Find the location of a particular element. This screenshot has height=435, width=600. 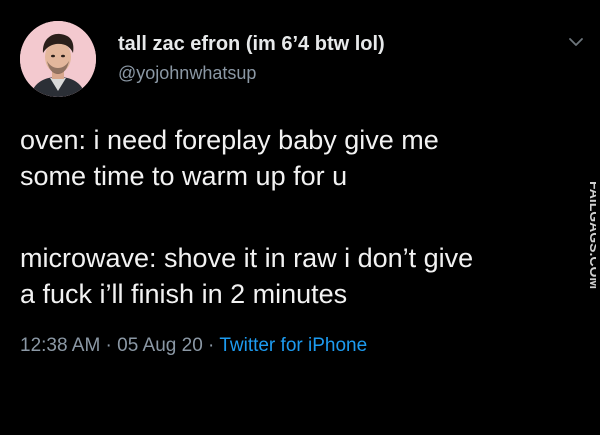

tweet-source-link: Twitter for iPhone is located at coordinates (293, 345).